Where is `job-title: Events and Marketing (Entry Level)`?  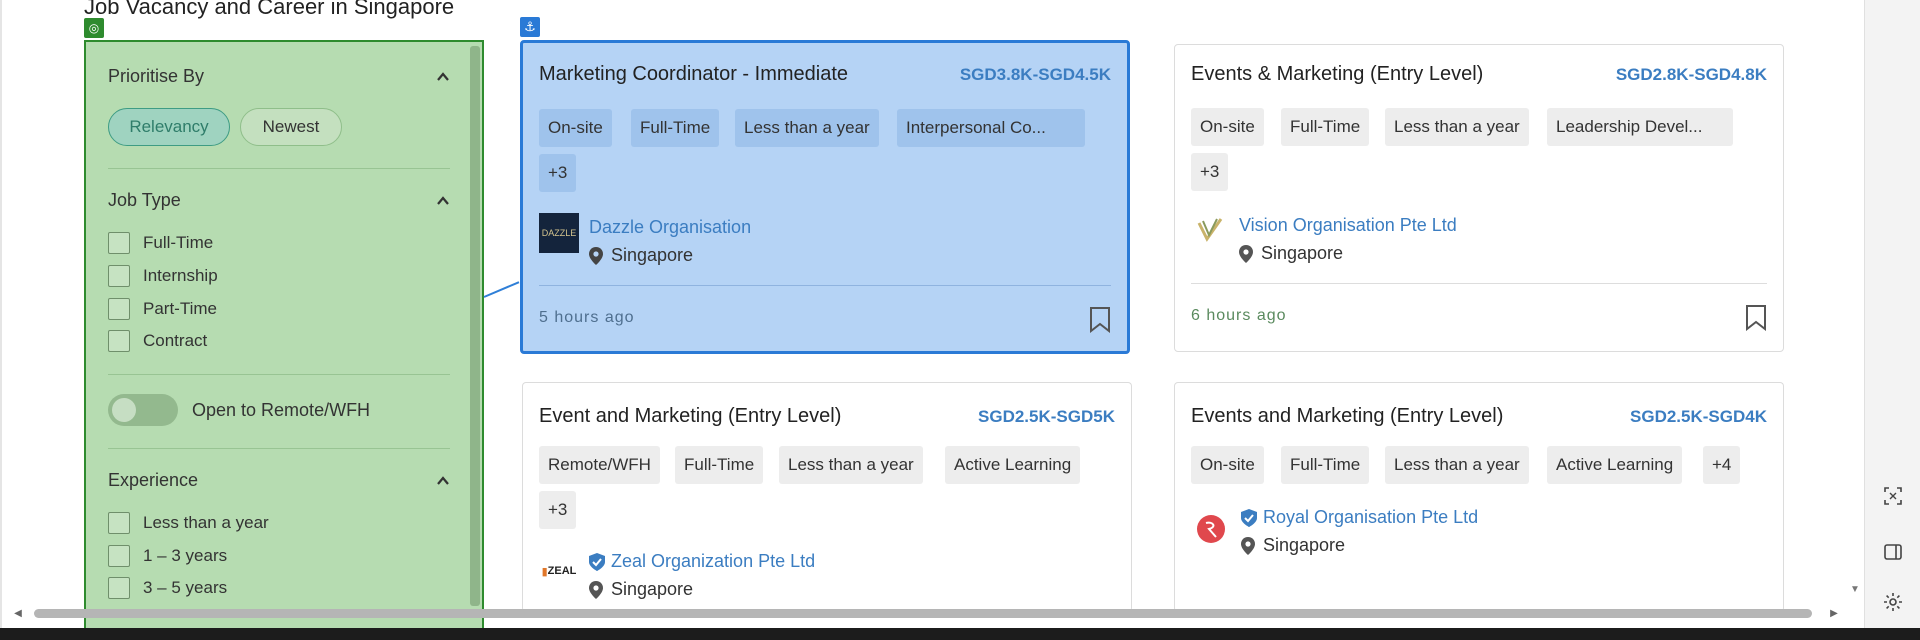
job-title: Events and Marketing (Entry Level) is located at coordinates (1347, 416).